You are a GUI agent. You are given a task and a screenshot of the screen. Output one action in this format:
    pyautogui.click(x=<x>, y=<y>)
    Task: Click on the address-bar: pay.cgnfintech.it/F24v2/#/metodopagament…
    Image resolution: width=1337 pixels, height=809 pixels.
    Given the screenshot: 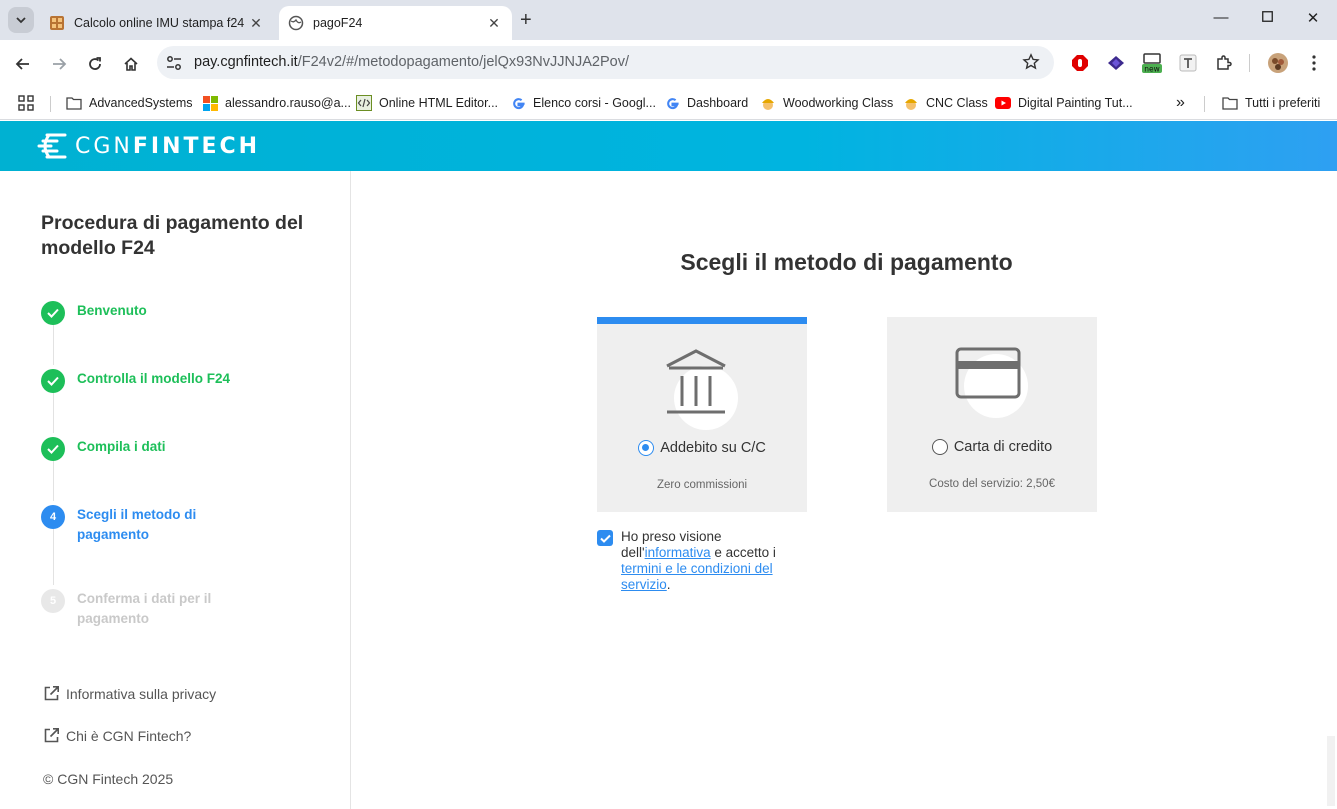 What is the action you would take?
    pyautogui.click(x=605, y=62)
    